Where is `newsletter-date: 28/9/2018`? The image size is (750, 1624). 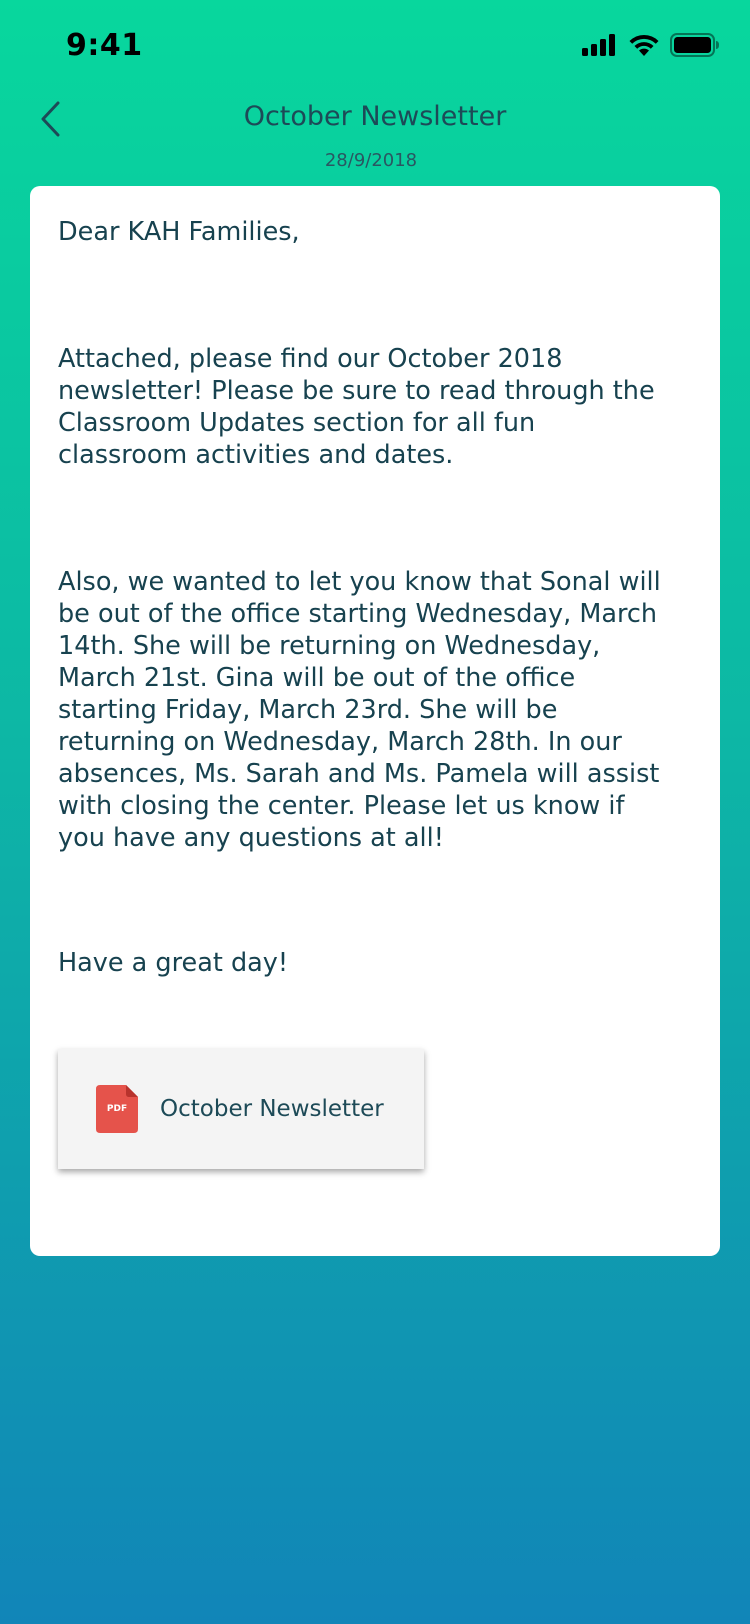
newsletter-date: 28/9/2018 is located at coordinates (371, 160).